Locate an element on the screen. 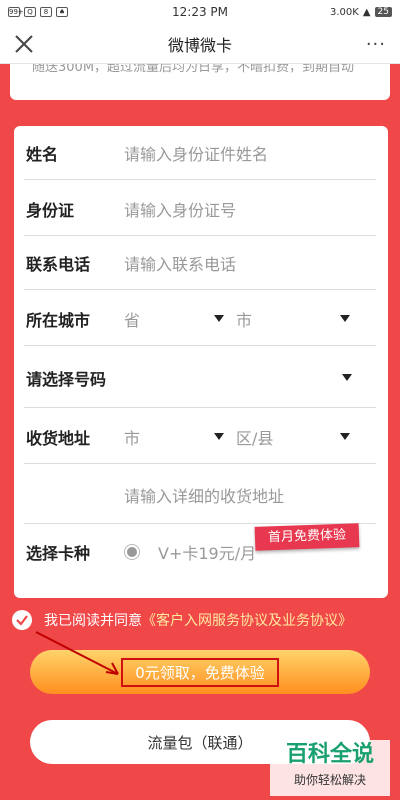 The height and width of the screenshot is (800, 400). name-row: 姓名 请输入身份证件姓名 is located at coordinates (200, 153).